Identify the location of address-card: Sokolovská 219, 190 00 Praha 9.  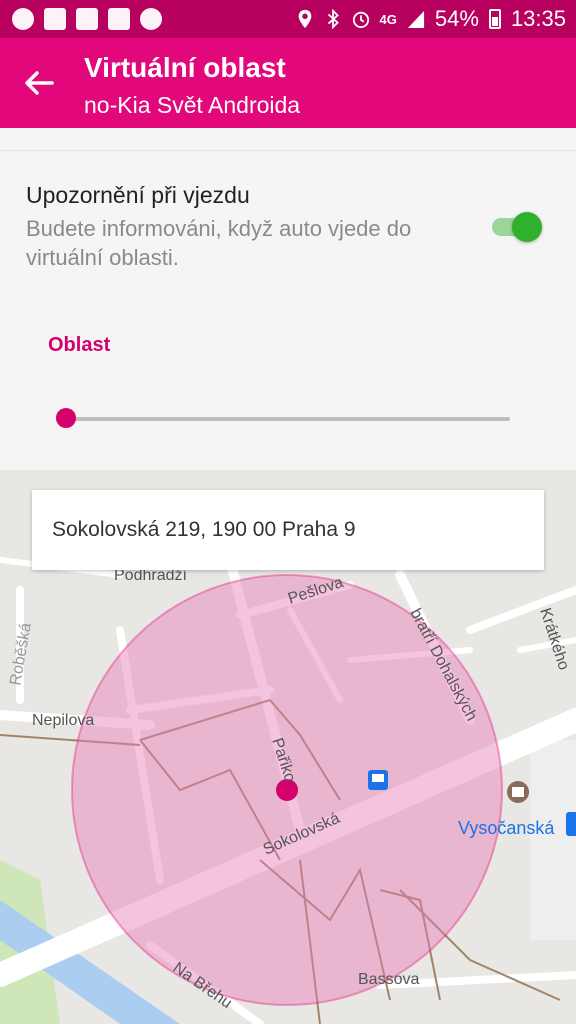
(288, 530).